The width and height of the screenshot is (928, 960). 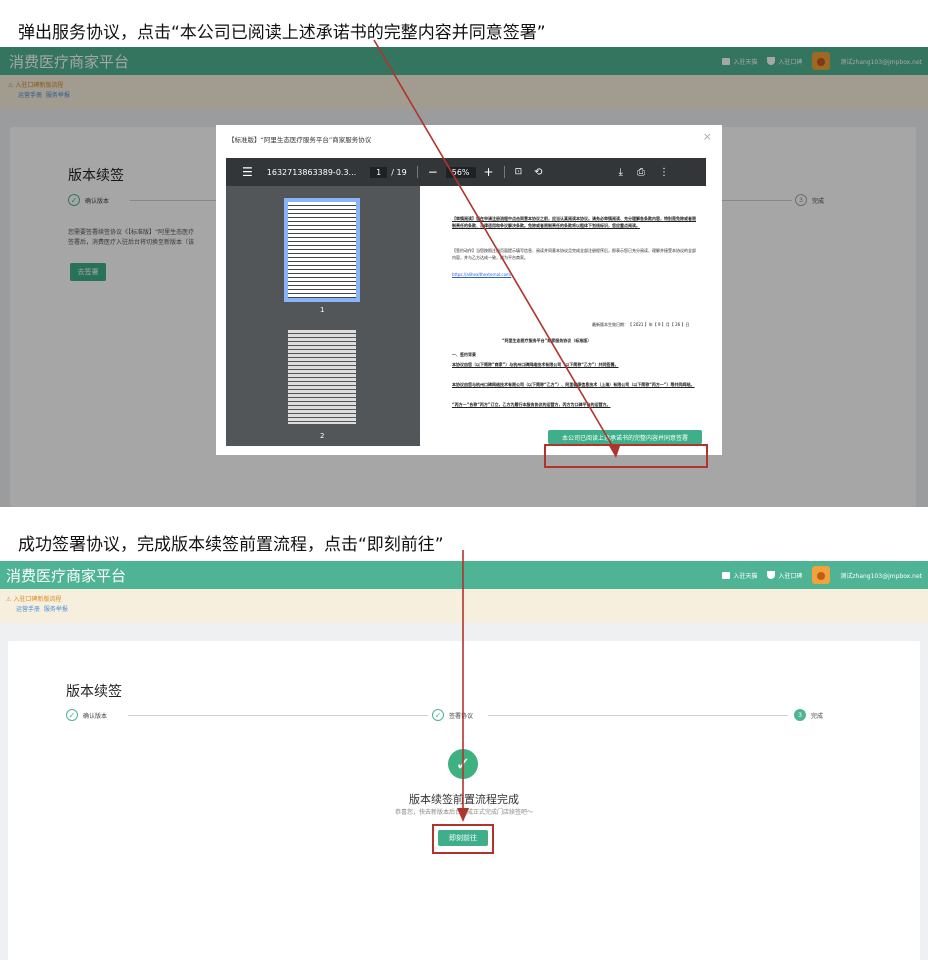 I want to click on menu-icon: ☰, so click(x=247, y=172).